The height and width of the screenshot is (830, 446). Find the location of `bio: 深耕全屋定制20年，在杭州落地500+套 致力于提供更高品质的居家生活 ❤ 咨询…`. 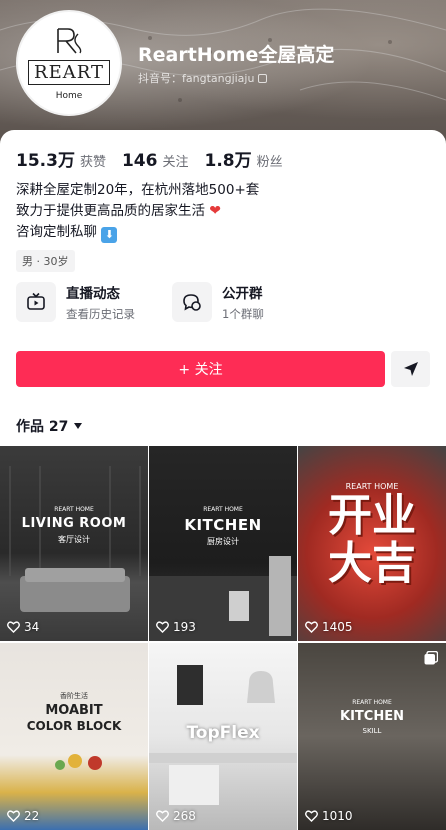

bio: 深耕全屋定制20年，在杭州落地500+套 致力于提供更高品质的居家生活 ❤ 咨询… is located at coordinates (137, 211).